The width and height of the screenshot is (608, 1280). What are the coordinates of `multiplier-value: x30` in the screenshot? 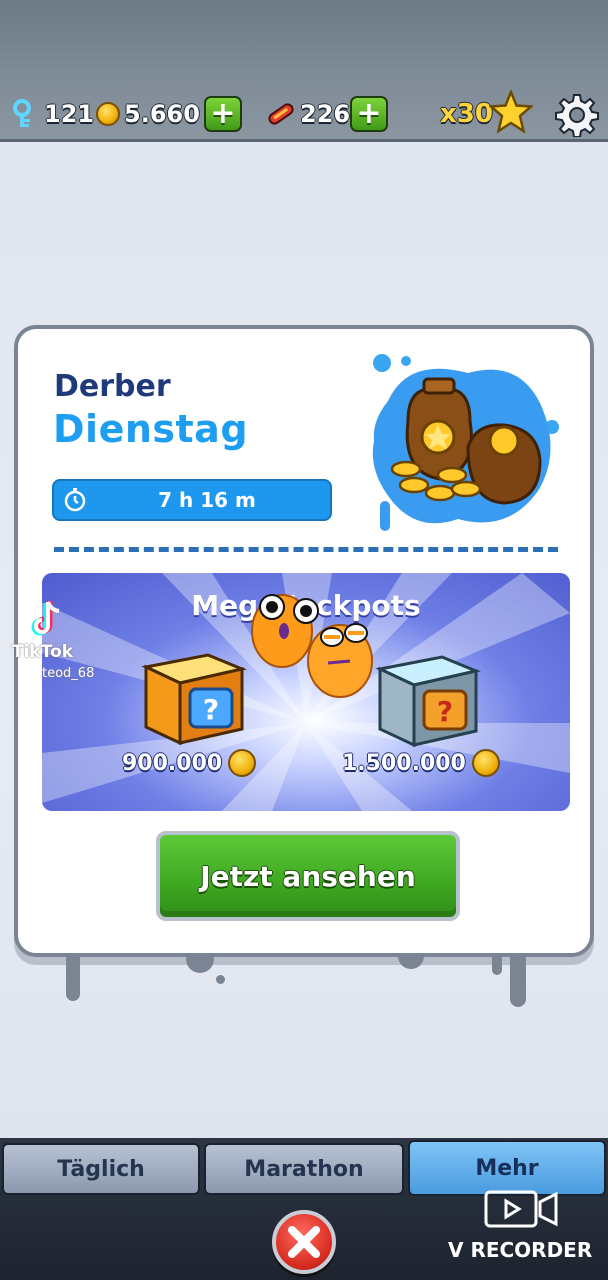 It's located at (466, 114).